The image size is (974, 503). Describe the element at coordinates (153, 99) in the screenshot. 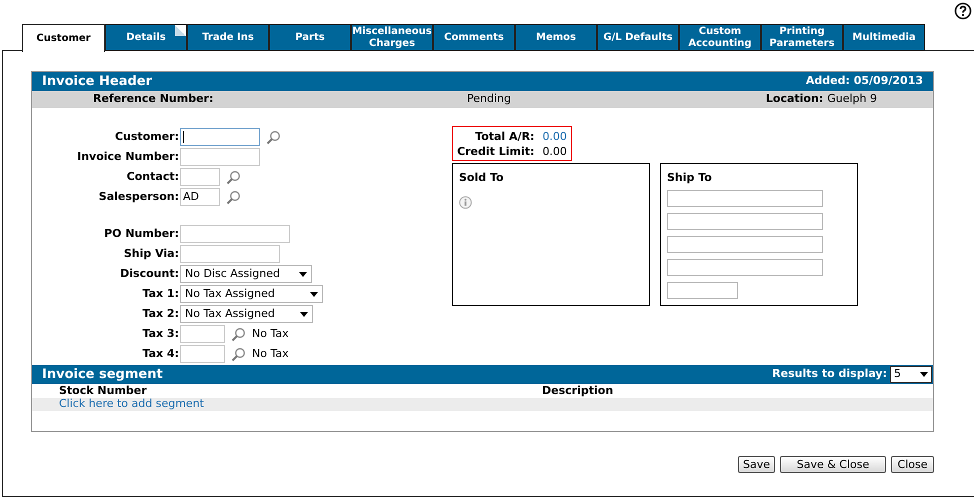

I see `field-label: Reference Number:` at that location.